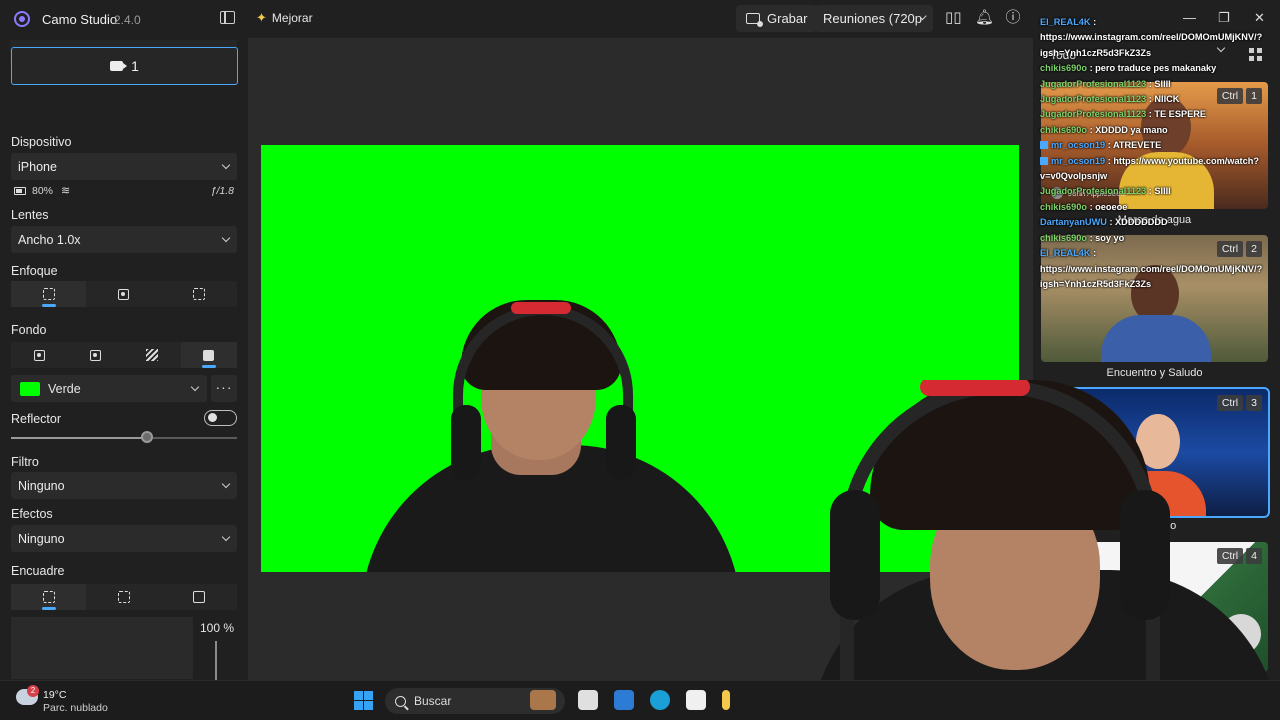 This screenshot has height=720, width=1280. Describe the element at coordinates (855, 555) in the screenshot. I see `overlay-earcup-left` at that location.